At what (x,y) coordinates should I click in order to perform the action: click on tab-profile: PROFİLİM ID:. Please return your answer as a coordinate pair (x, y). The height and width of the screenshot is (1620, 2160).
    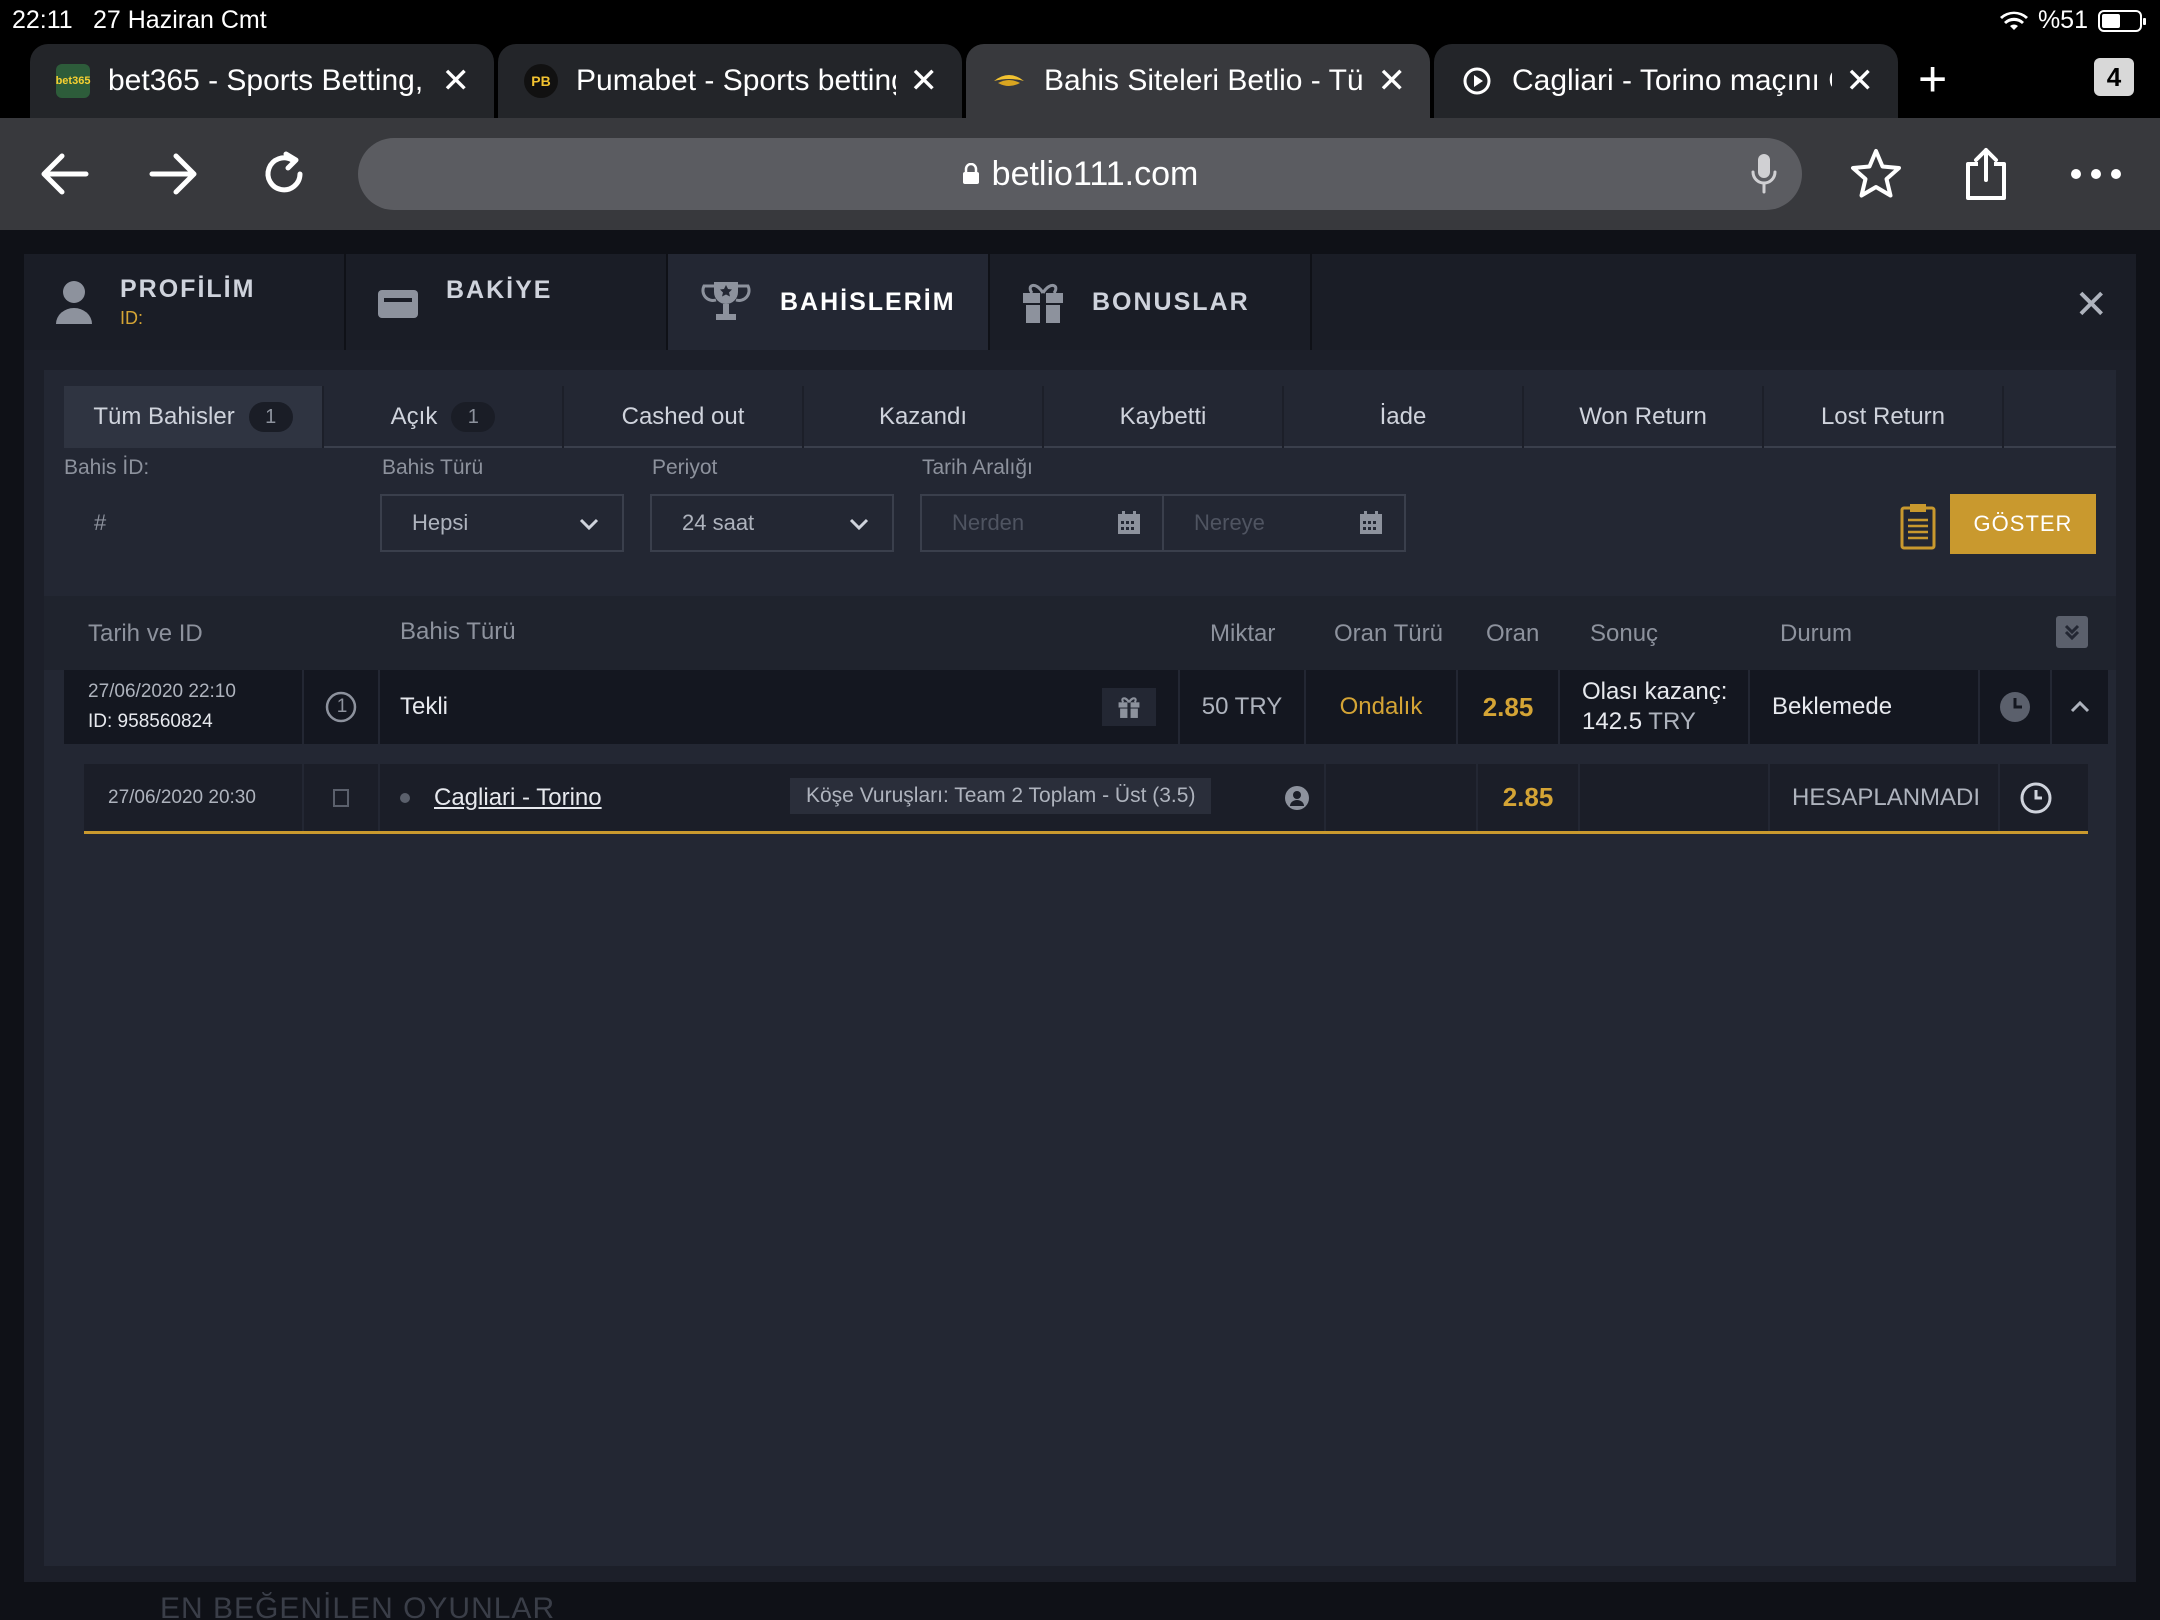
    Looking at the image, I should click on (185, 302).